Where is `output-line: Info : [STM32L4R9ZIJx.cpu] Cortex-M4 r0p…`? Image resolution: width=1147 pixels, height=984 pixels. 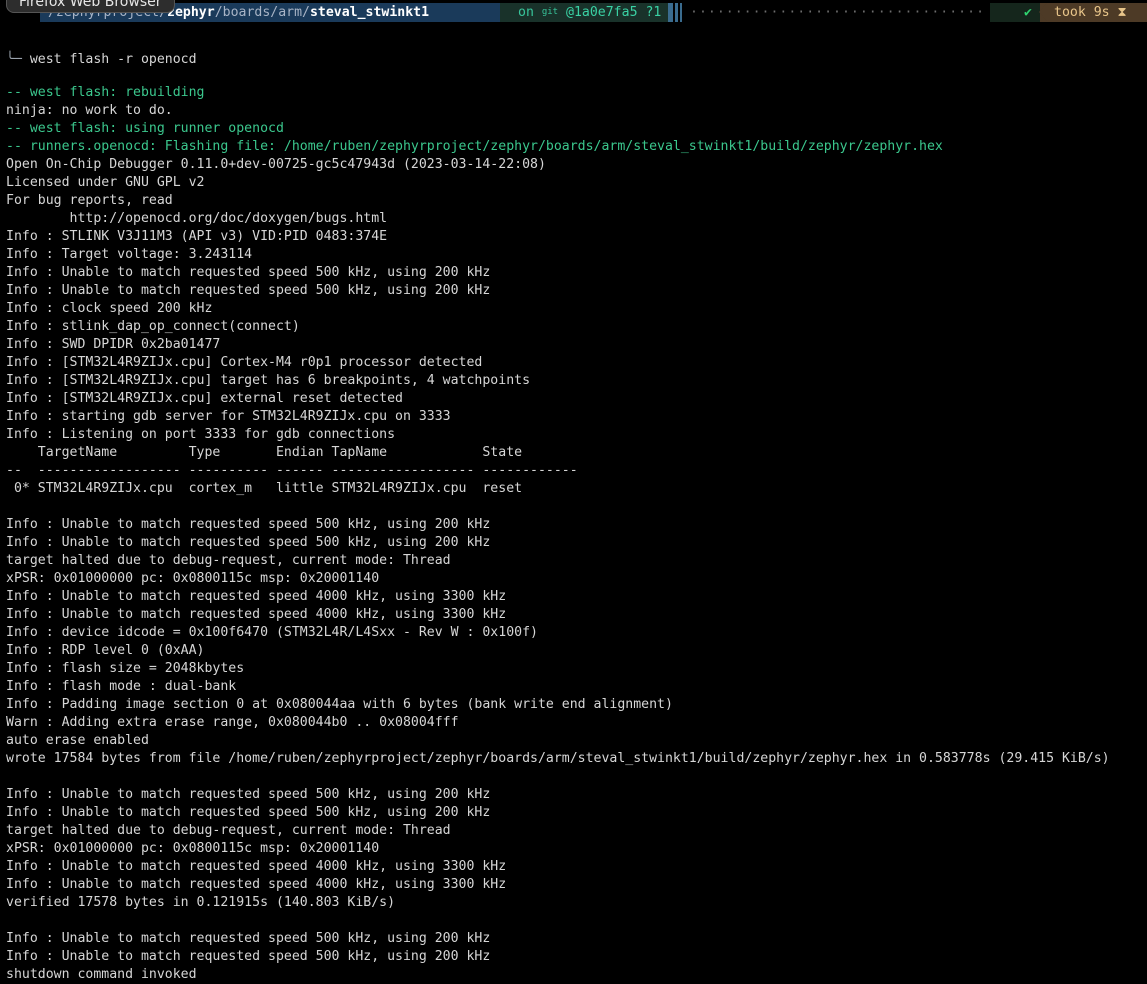 output-line: Info : [STM32L4R9ZIJx.cpu] Cortex-M4 r0p… is located at coordinates (244, 362).